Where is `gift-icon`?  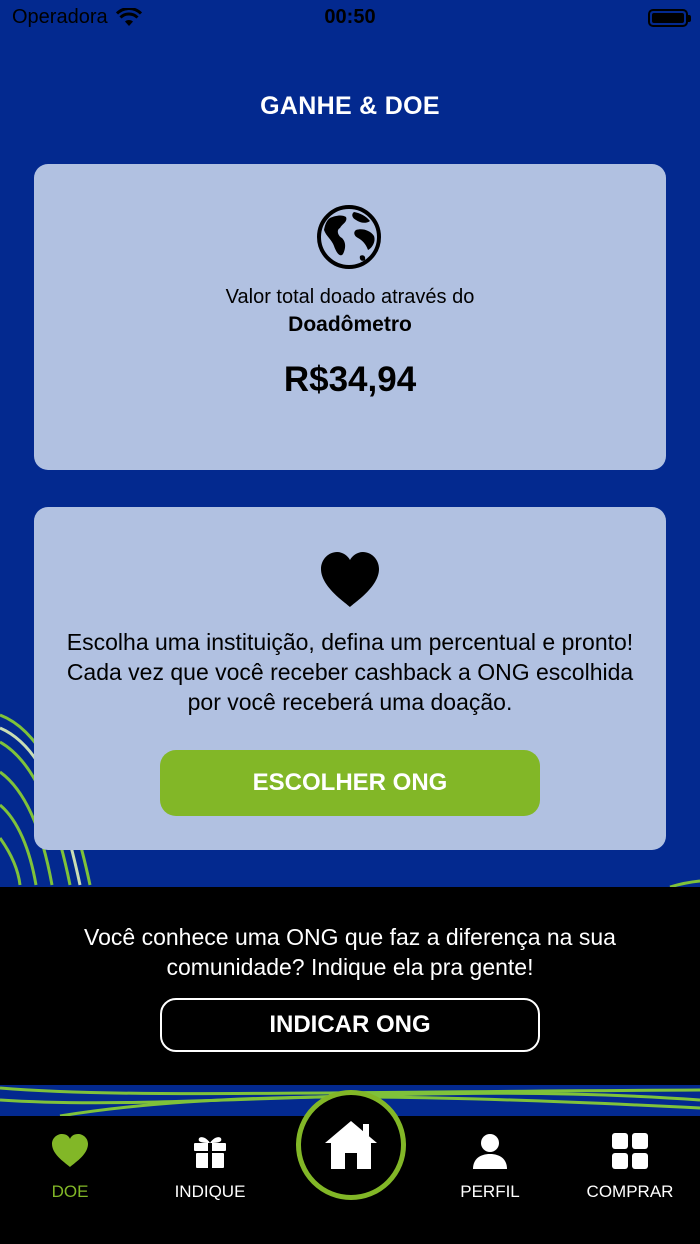 gift-icon is located at coordinates (210, 1152).